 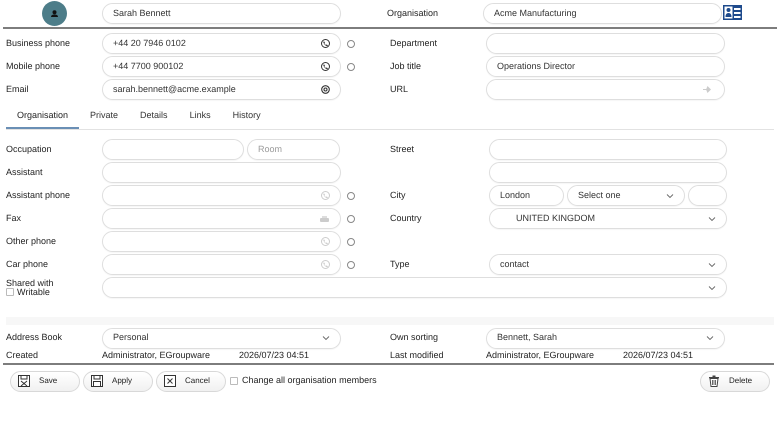 What do you see at coordinates (735, 381) in the screenshot?
I see `button: Delete` at bounding box center [735, 381].